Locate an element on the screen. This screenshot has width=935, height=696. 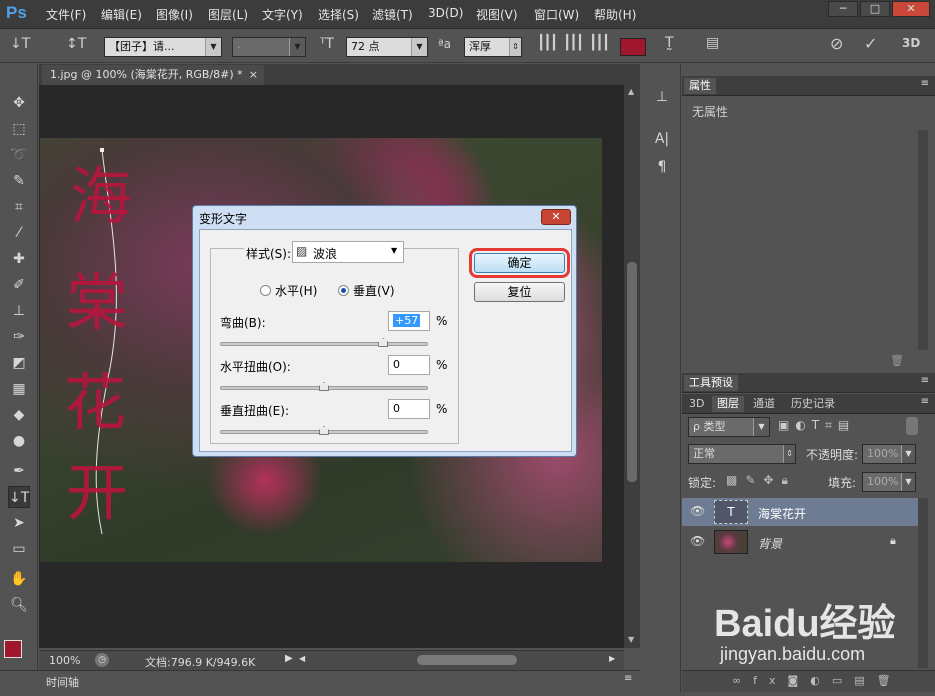
horizontal-scroll-thumb is located at coordinates (467, 660).